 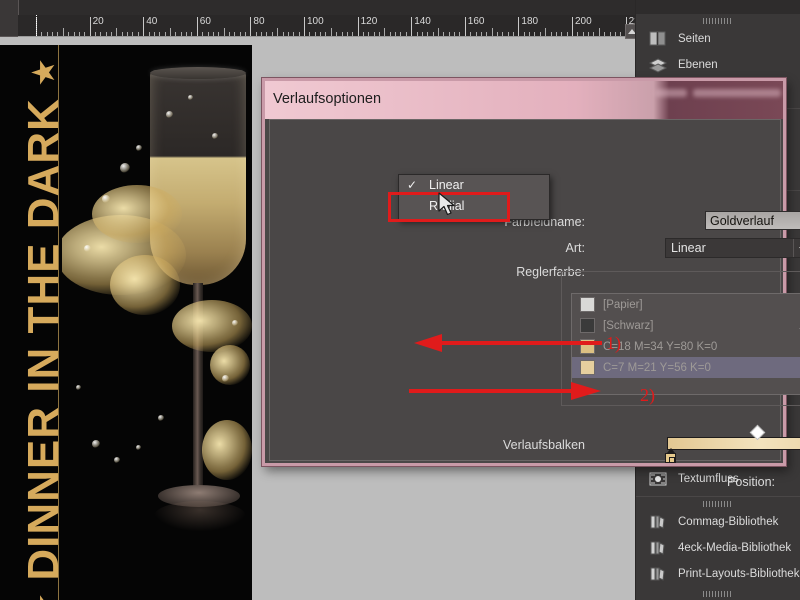 I want to click on dock-item-ebenen: Ebenen, so click(x=718, y=65).